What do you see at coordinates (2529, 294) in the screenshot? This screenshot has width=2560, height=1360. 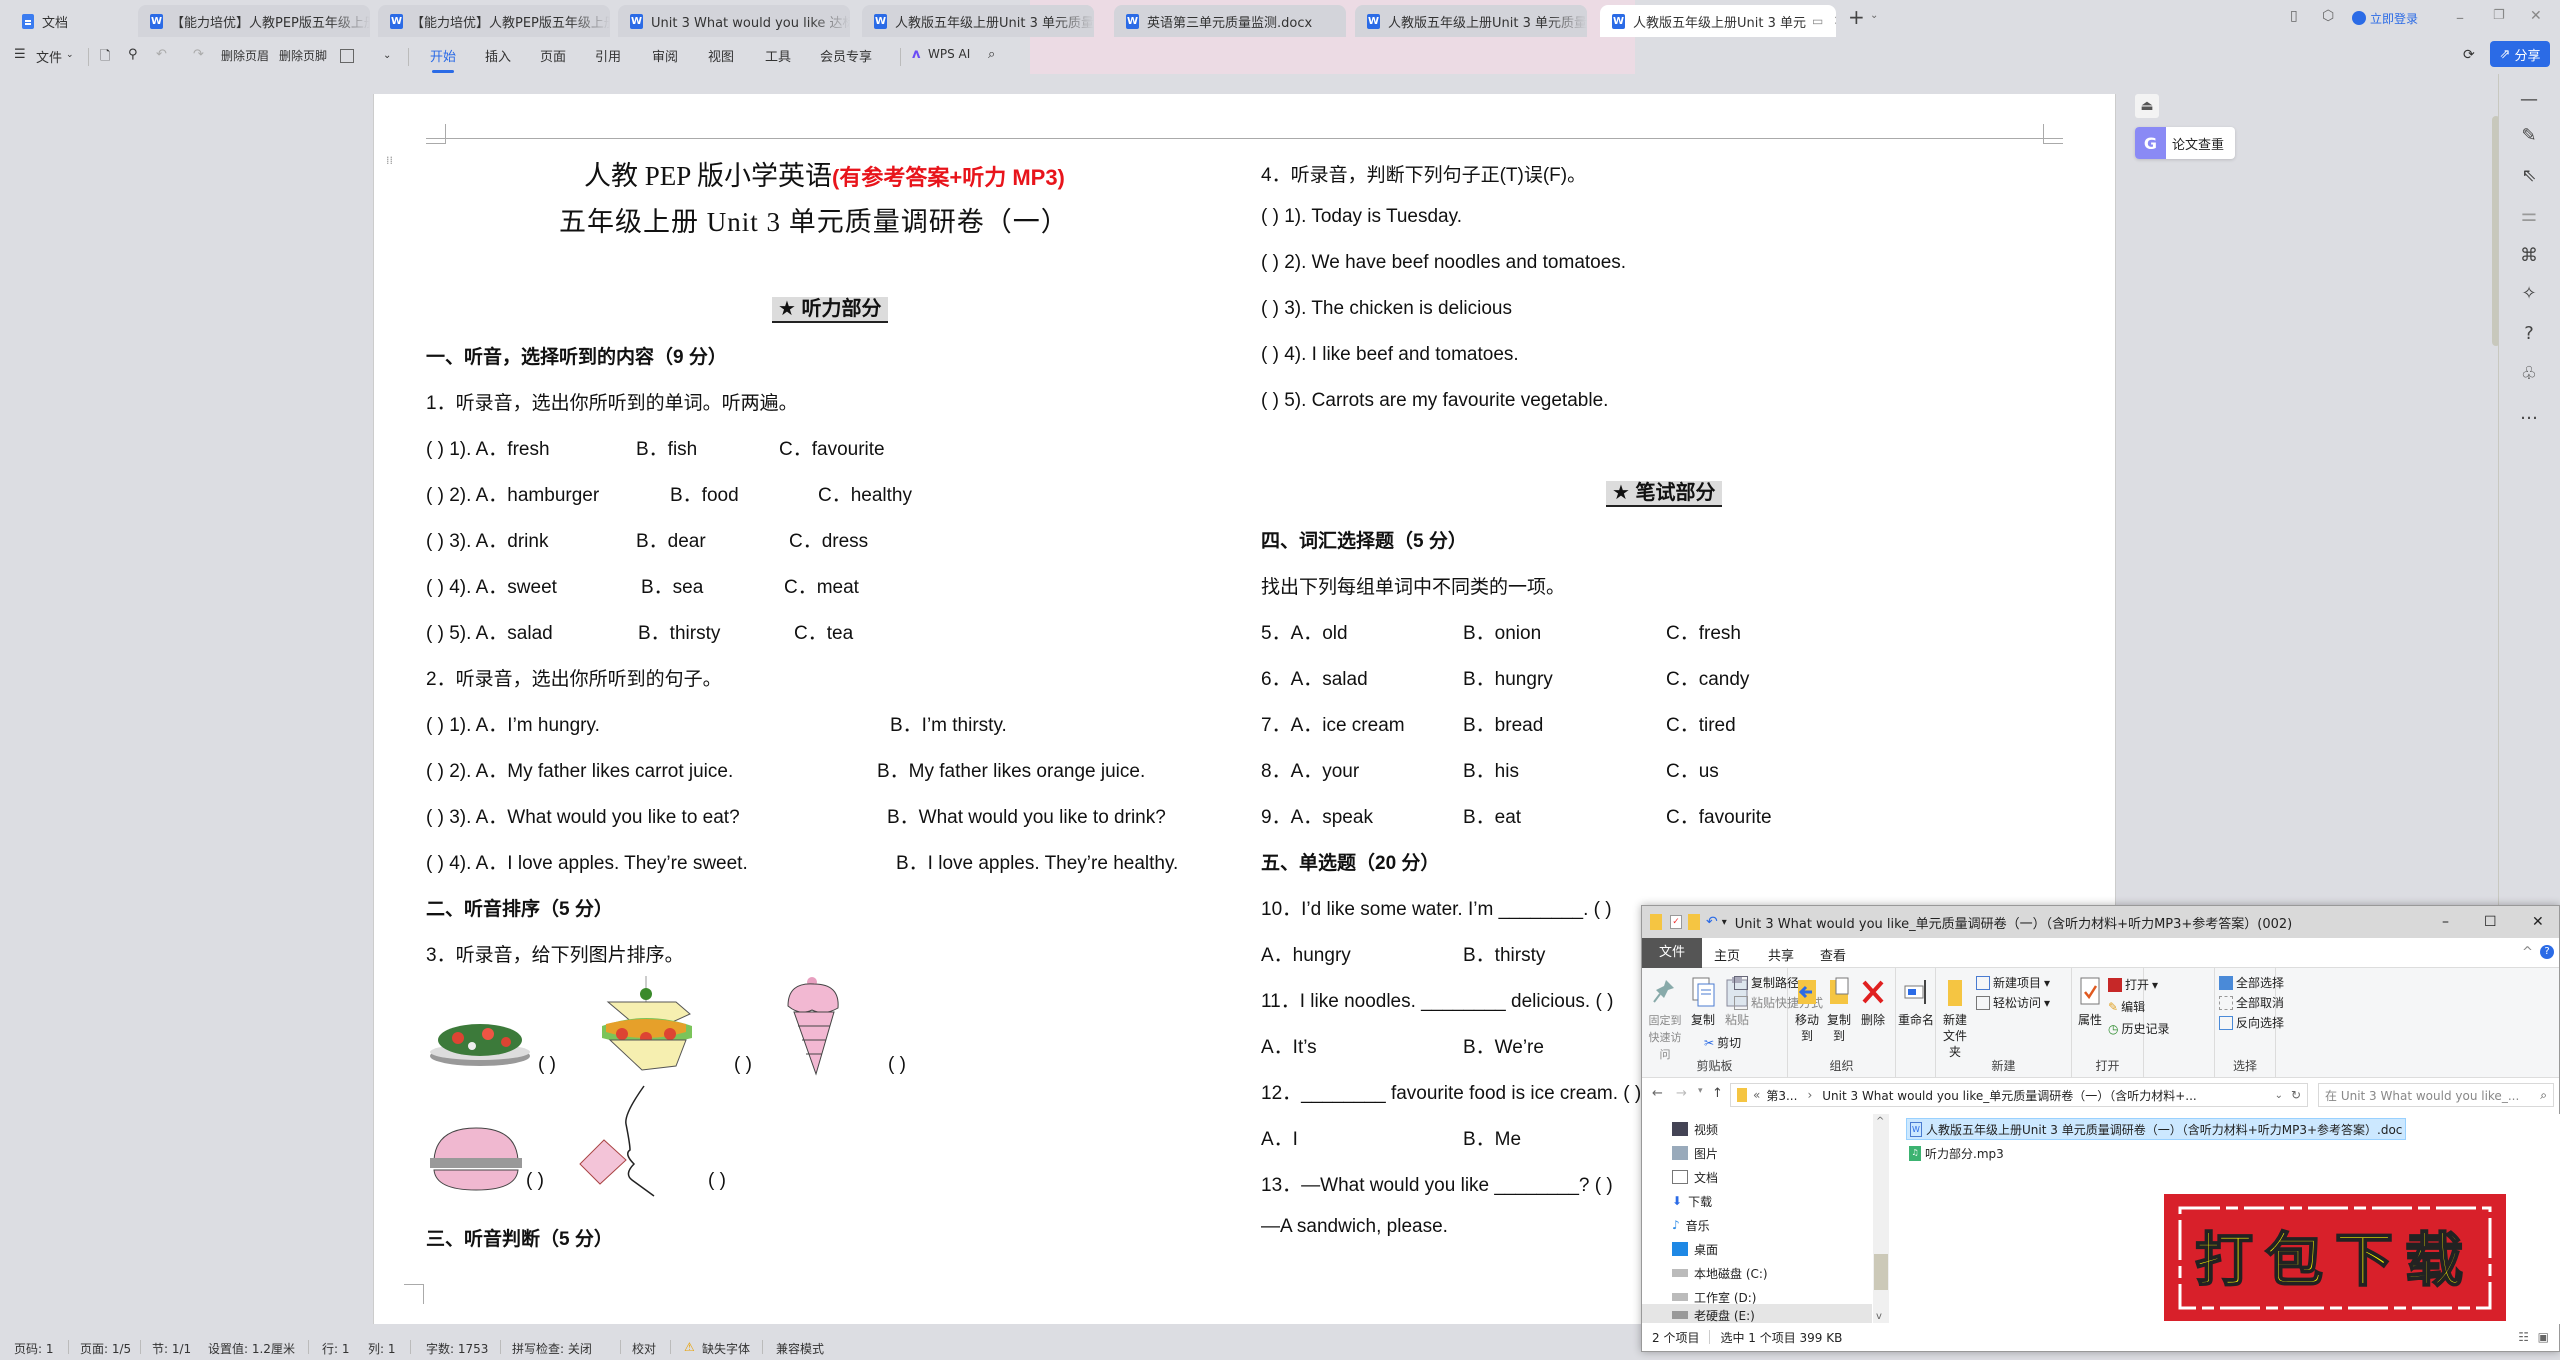 I see `magic-tools-icon: ✧` at bounding box center [2529, 294].